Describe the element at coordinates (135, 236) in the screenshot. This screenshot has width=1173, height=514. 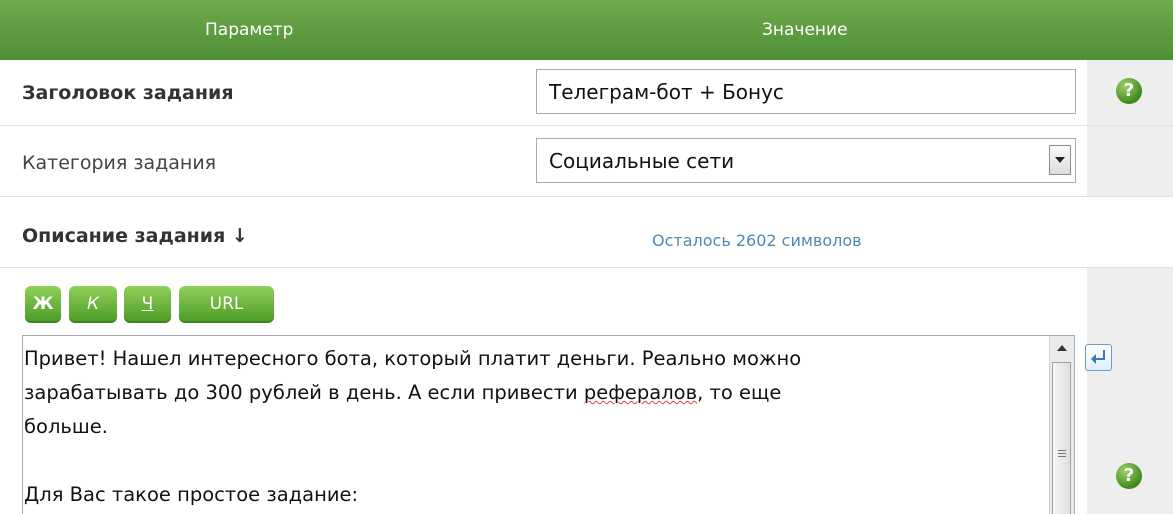
I see `task-description-label: Описание задания ↓` at that location.